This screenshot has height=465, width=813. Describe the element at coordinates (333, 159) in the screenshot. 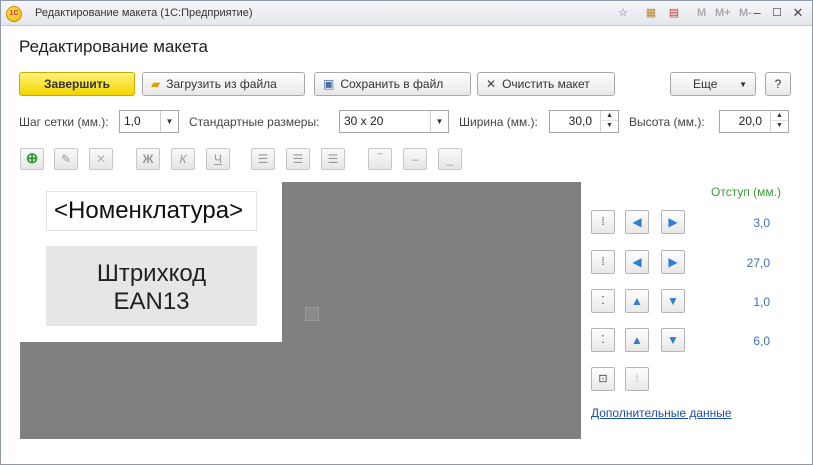

I see `align-right-icon: ☰` at that location.